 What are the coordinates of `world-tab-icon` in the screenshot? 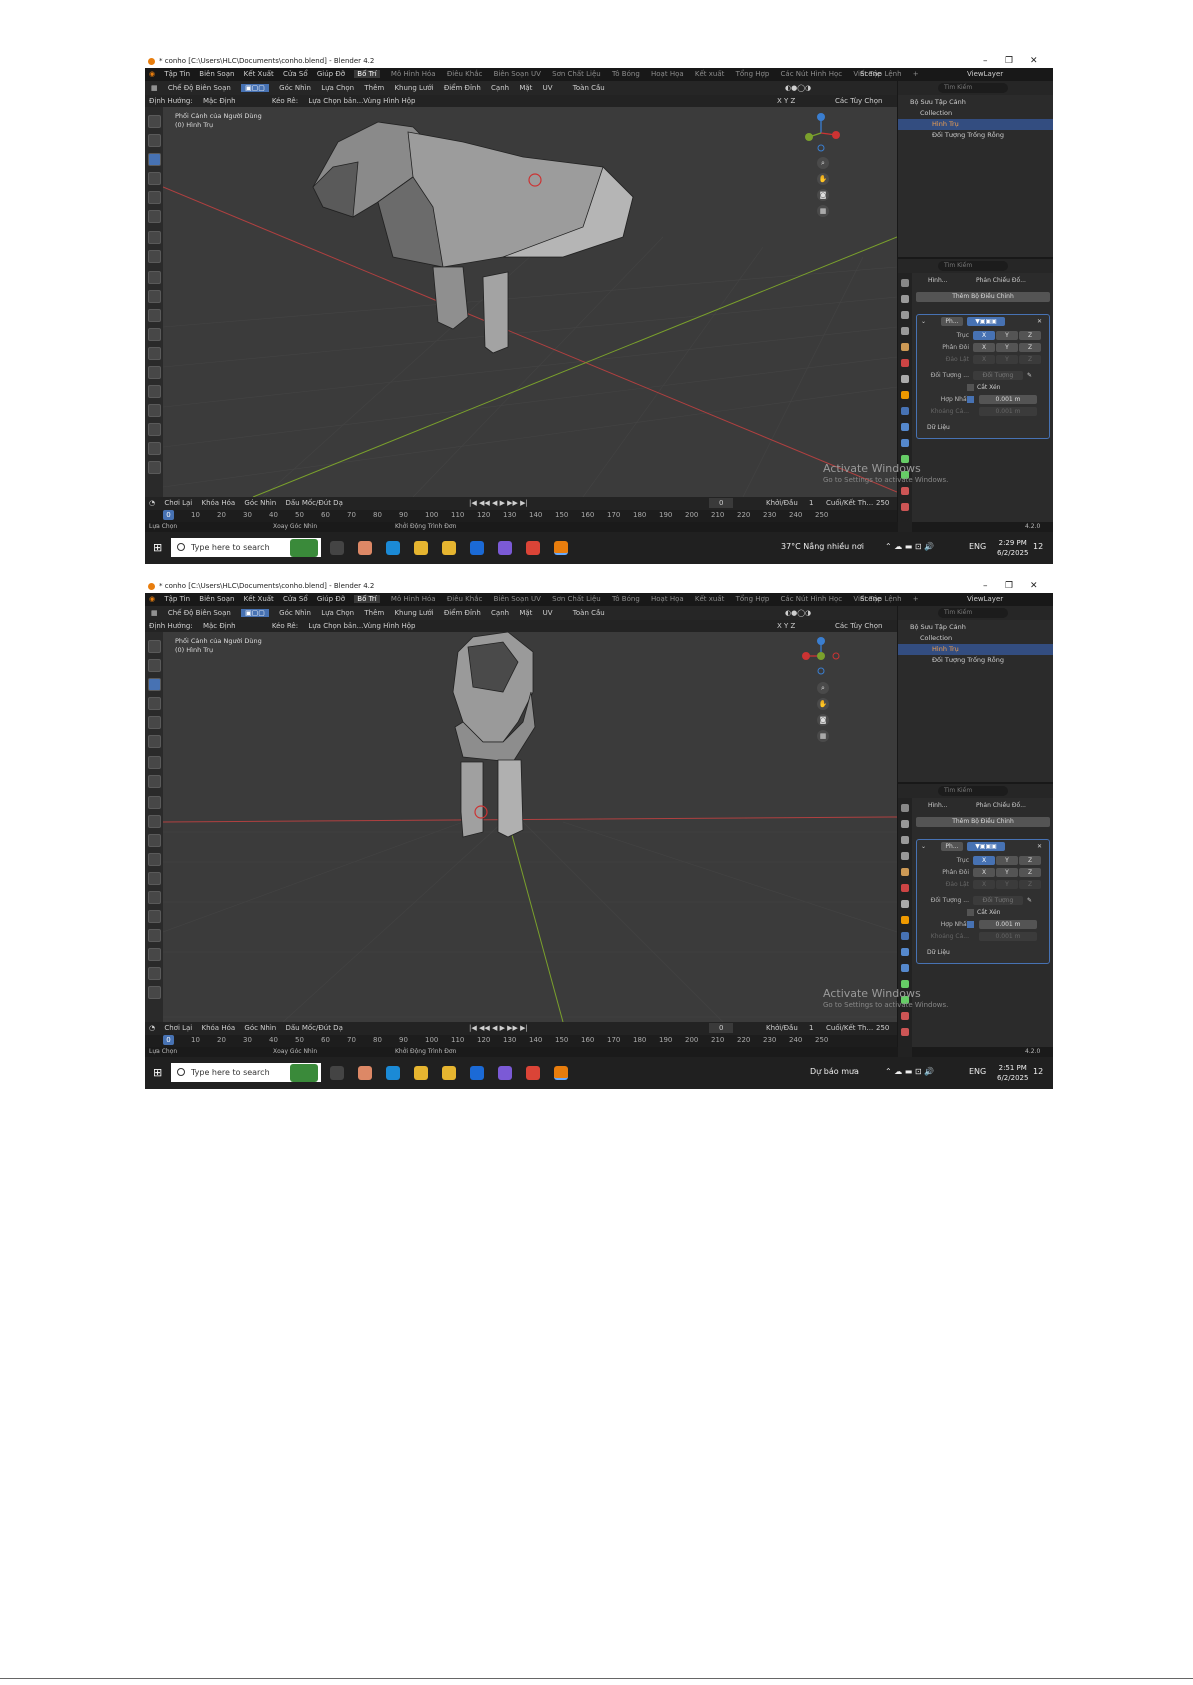 It's located at (905, 363).